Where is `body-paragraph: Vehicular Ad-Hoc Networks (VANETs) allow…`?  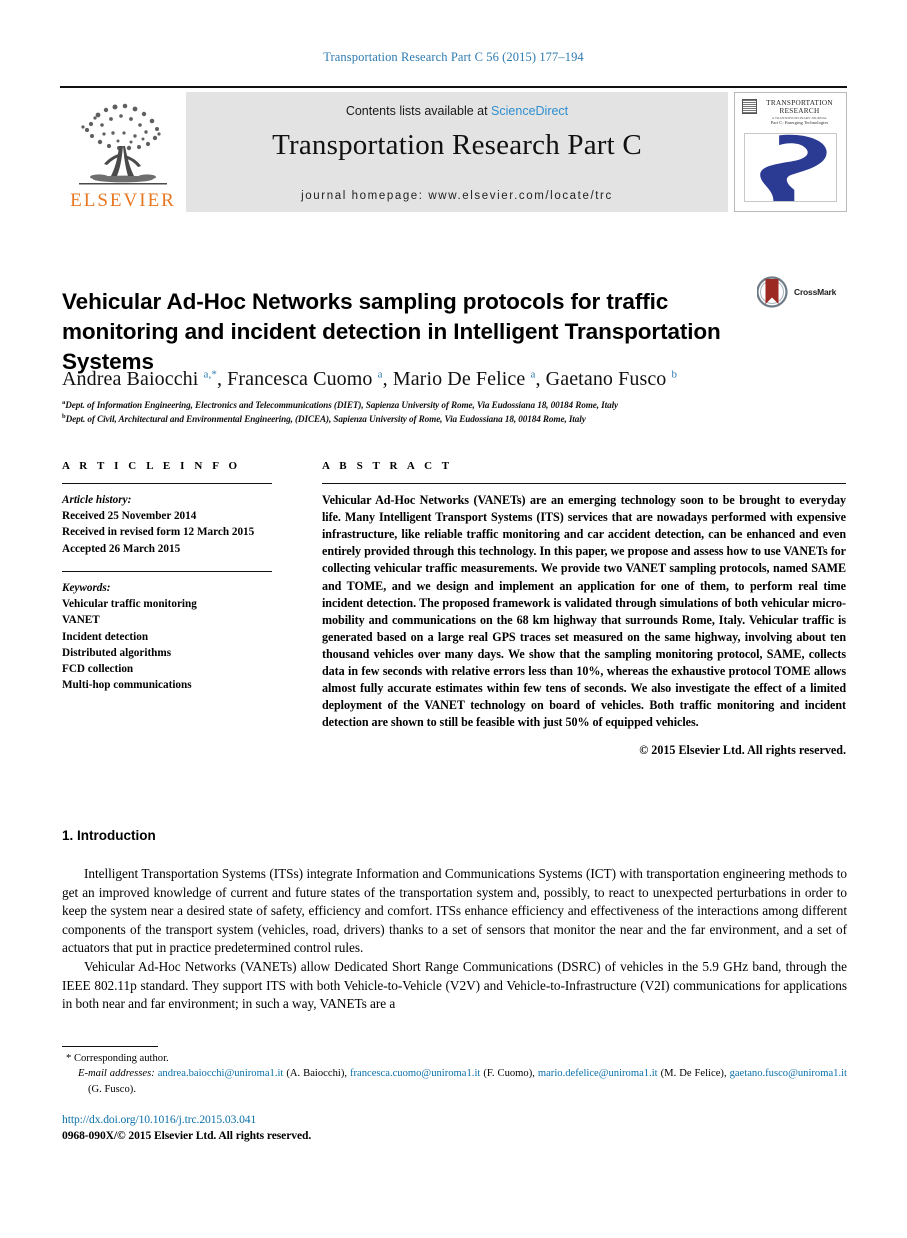 body-paragraph: Vehicular Ad-Hoc Networks (VANETs) allow… is located at coordinates (454, 985).